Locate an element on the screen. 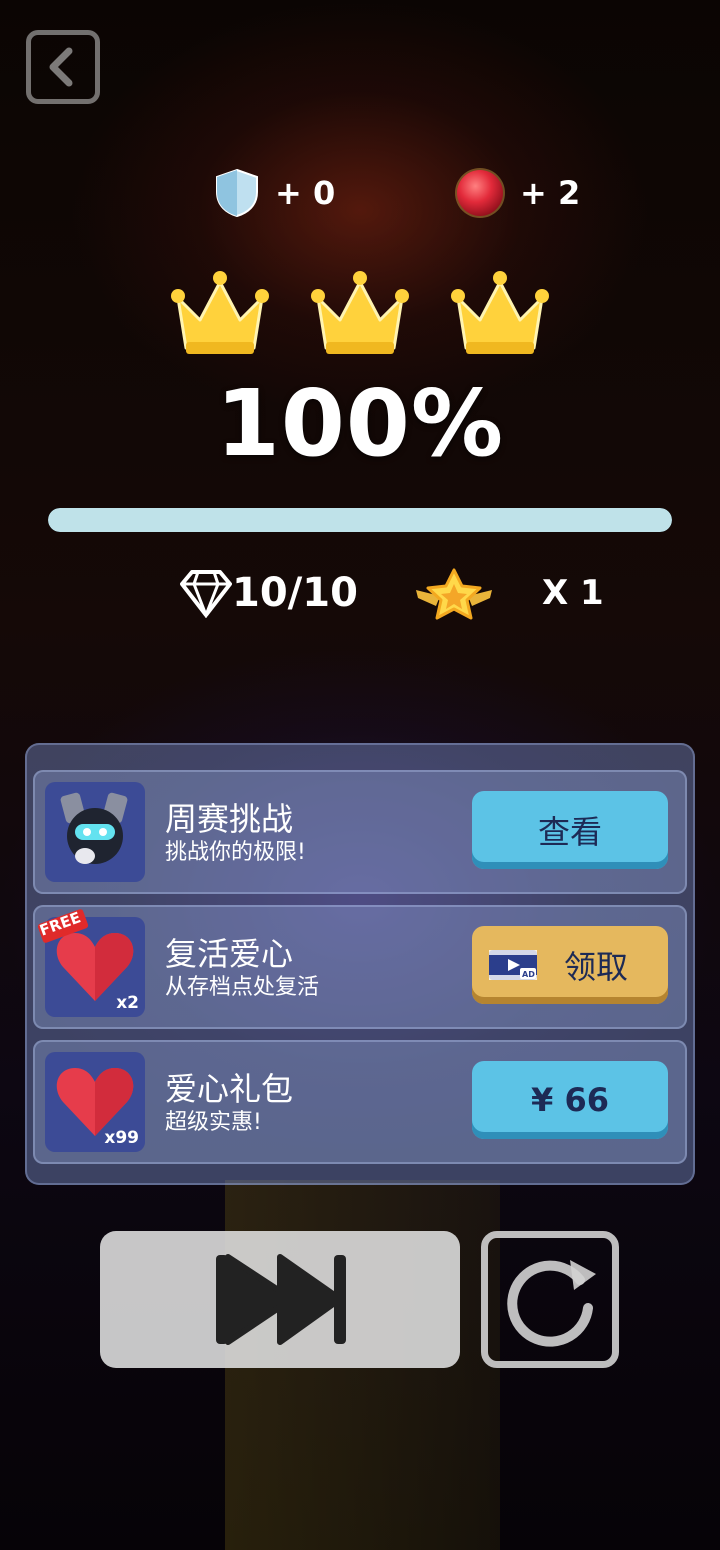 The width and height of the screenshot is (720, 1550). offer-subtitle: 挑战你的极限! is located at coordinates (235, 852).